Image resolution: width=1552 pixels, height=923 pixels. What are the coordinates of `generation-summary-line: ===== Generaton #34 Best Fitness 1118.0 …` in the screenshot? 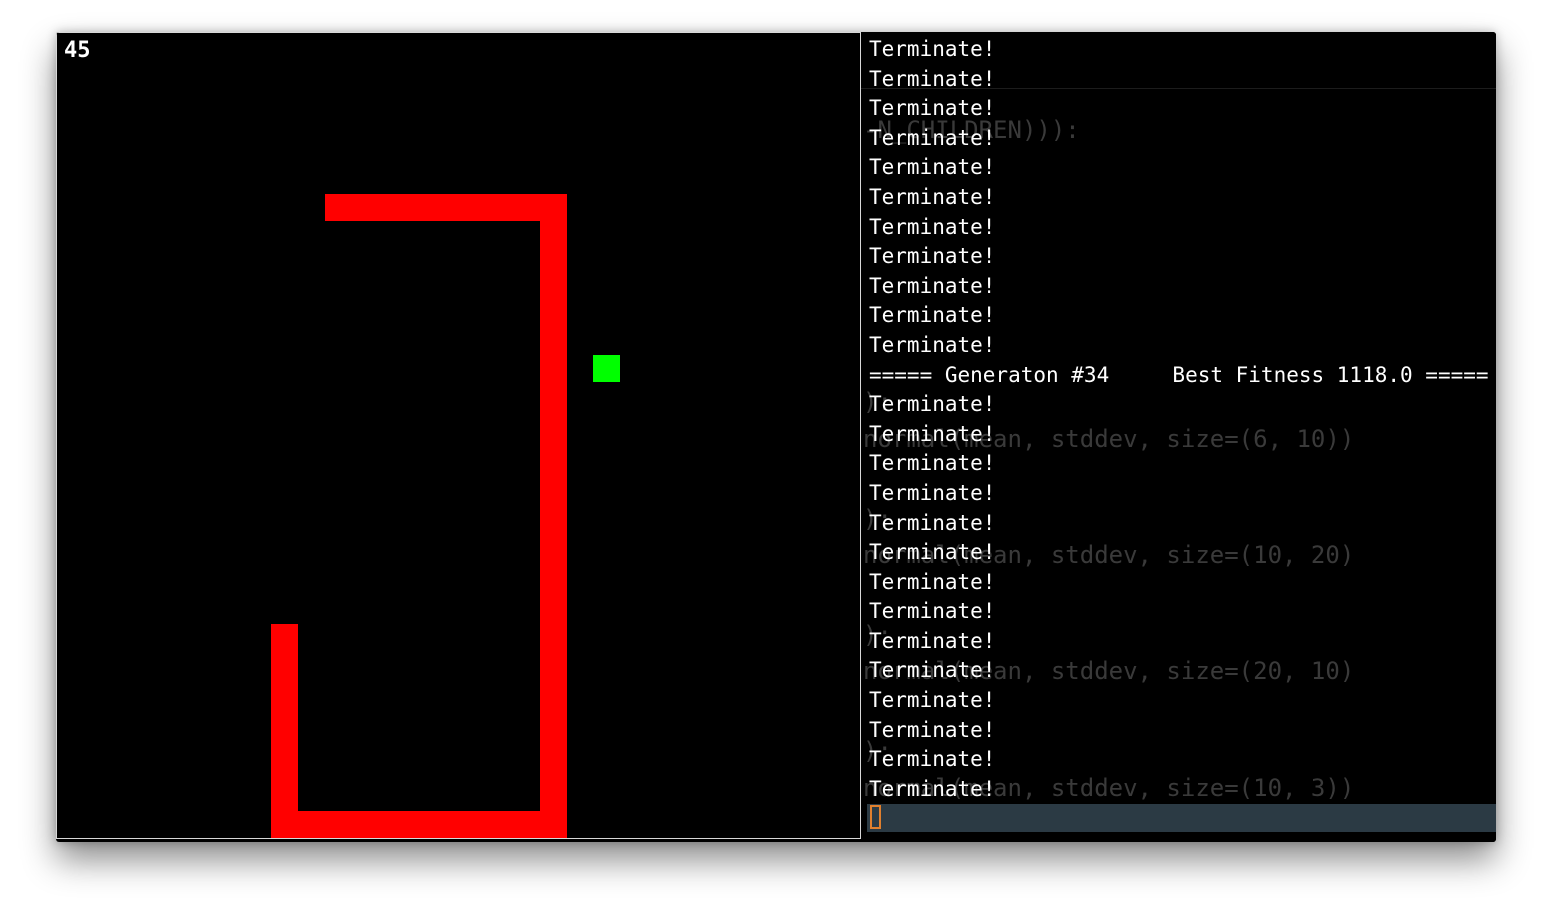 It's located at (1179, 374).